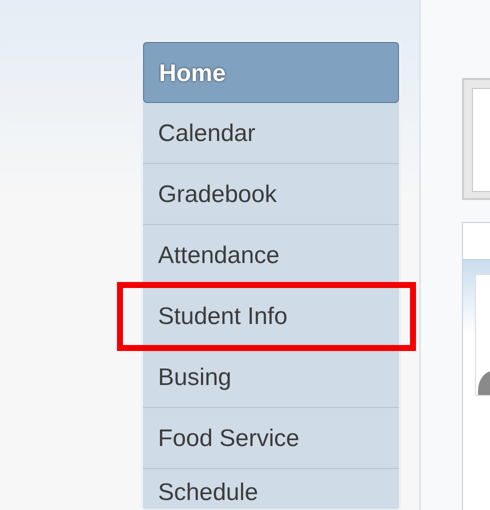 This screenshot has height=510, width=490. Describe the element at coordinates (271, 133) in the screenshot. I see `menu-item: Calendar` at that location.